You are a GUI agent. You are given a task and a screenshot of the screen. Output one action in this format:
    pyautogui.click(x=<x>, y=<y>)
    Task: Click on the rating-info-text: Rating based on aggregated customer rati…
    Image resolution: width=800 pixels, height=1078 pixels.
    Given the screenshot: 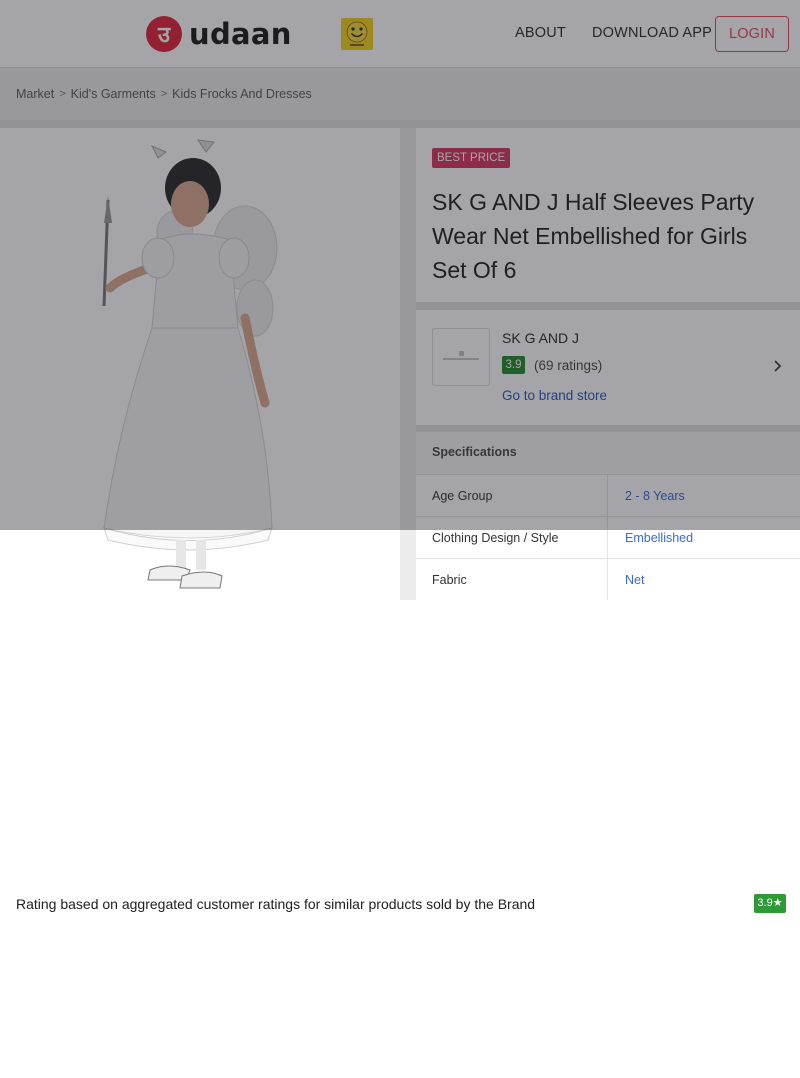 What is the action you would take?
    pyautogui.click(x=276, y=904)
    